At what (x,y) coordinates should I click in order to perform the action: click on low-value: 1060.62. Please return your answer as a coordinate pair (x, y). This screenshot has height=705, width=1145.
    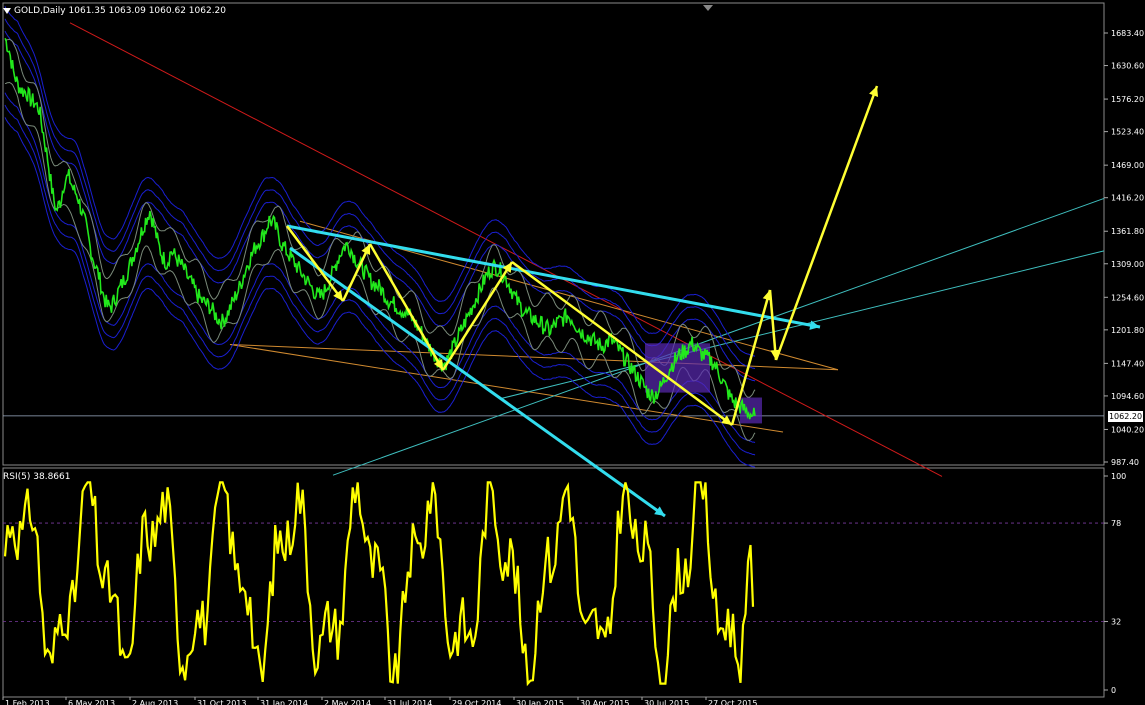
    Looking at the image, I should click on (167, 11).